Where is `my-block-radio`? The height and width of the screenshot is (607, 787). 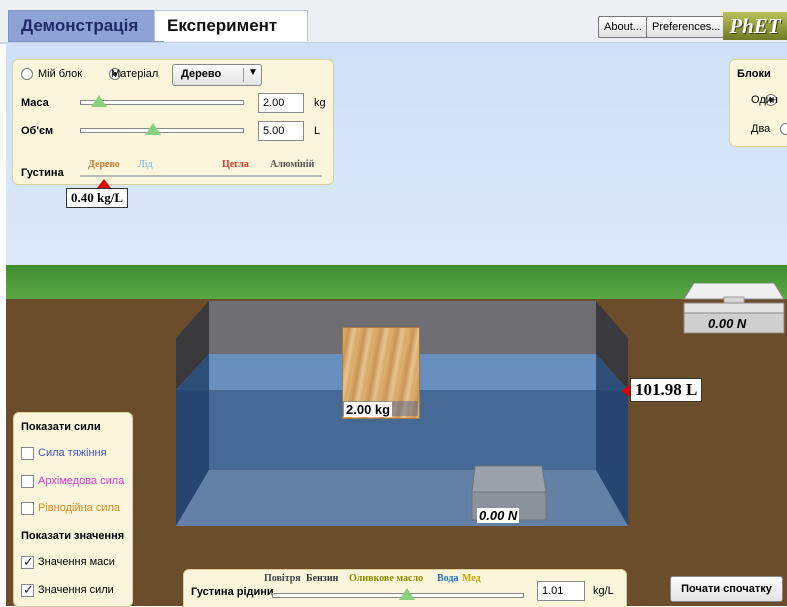
my-block-radio is located at coordinates (27, 74).